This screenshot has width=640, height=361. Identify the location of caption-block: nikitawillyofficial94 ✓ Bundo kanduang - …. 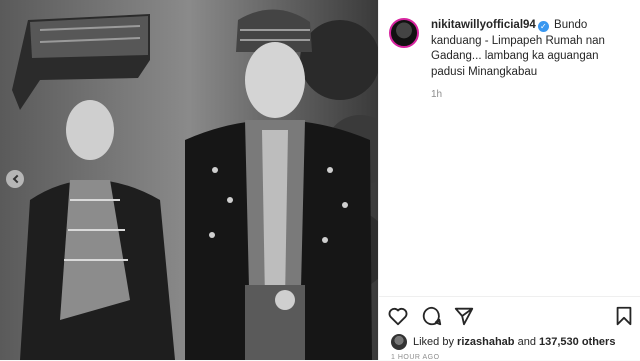
(511, 49).